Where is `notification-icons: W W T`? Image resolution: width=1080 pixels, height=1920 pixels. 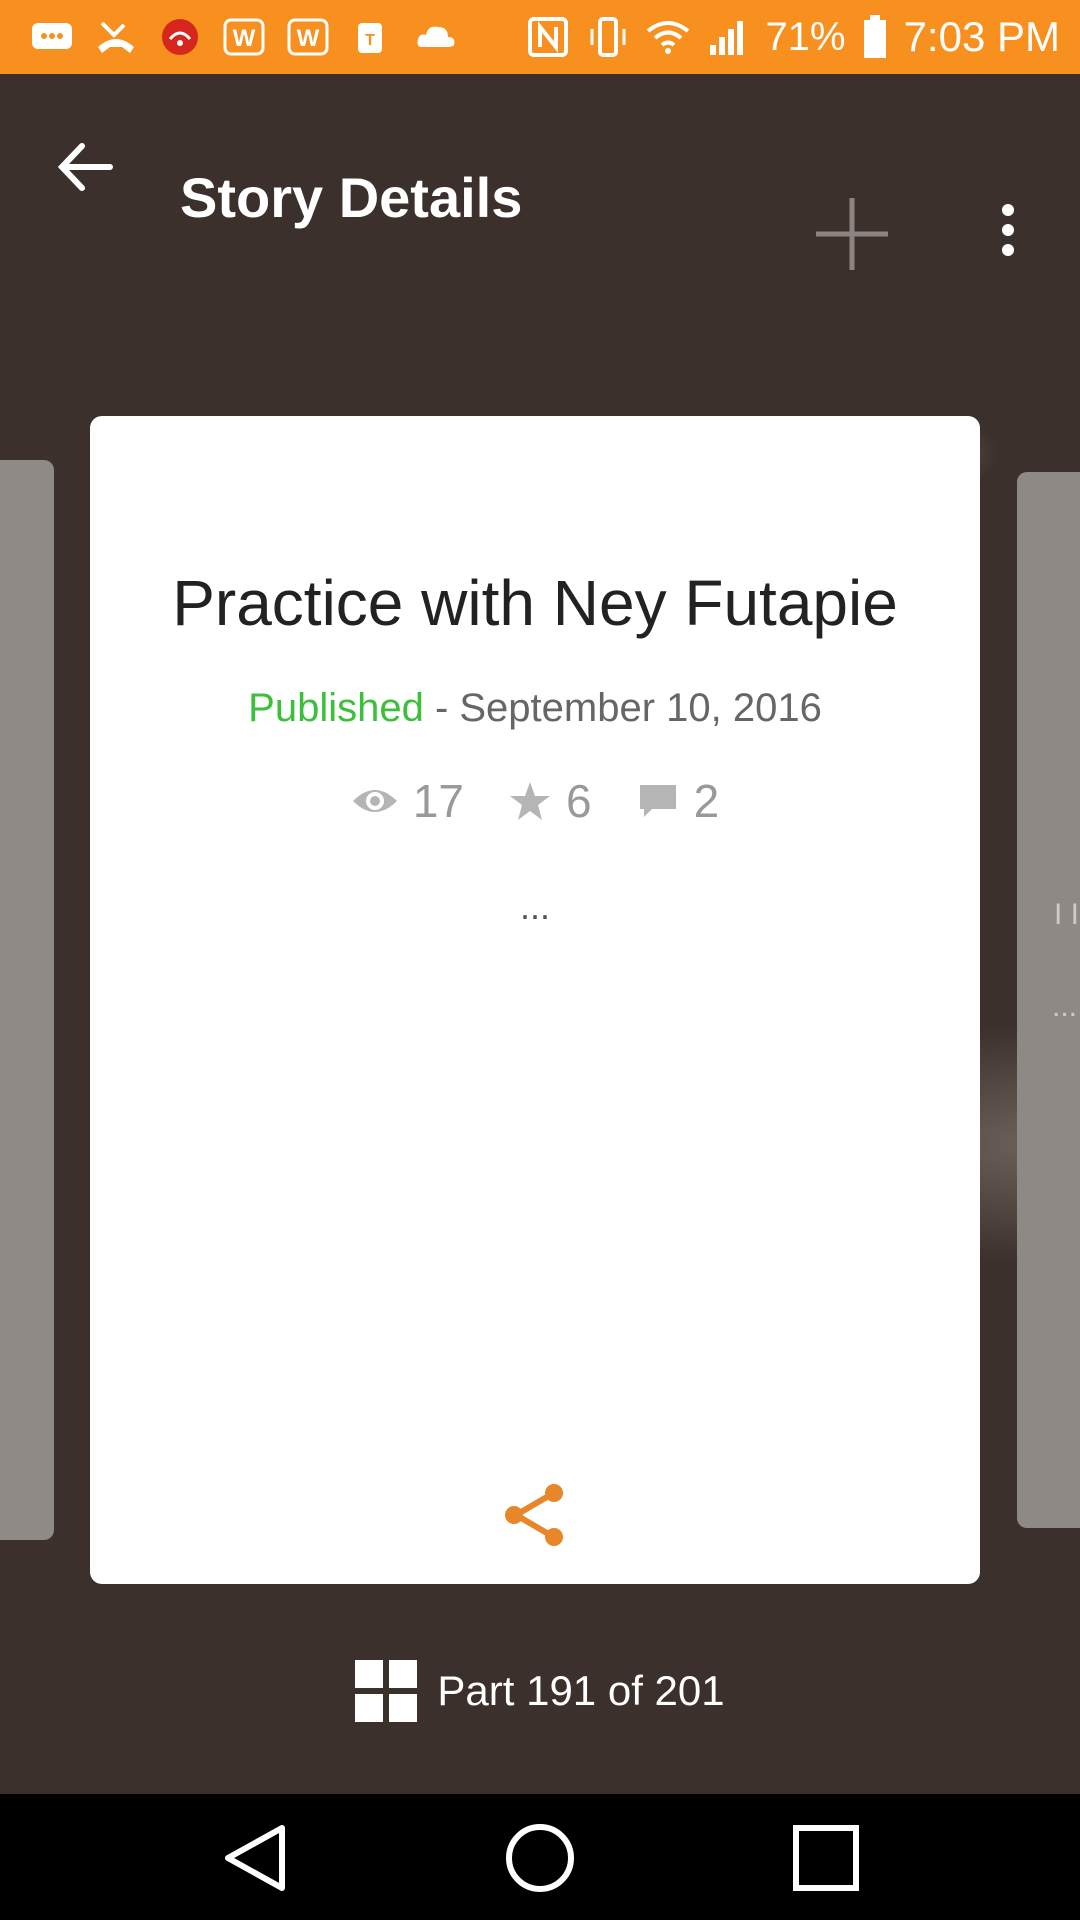 notification-icons: W W T is located at coordinates (244, 37).